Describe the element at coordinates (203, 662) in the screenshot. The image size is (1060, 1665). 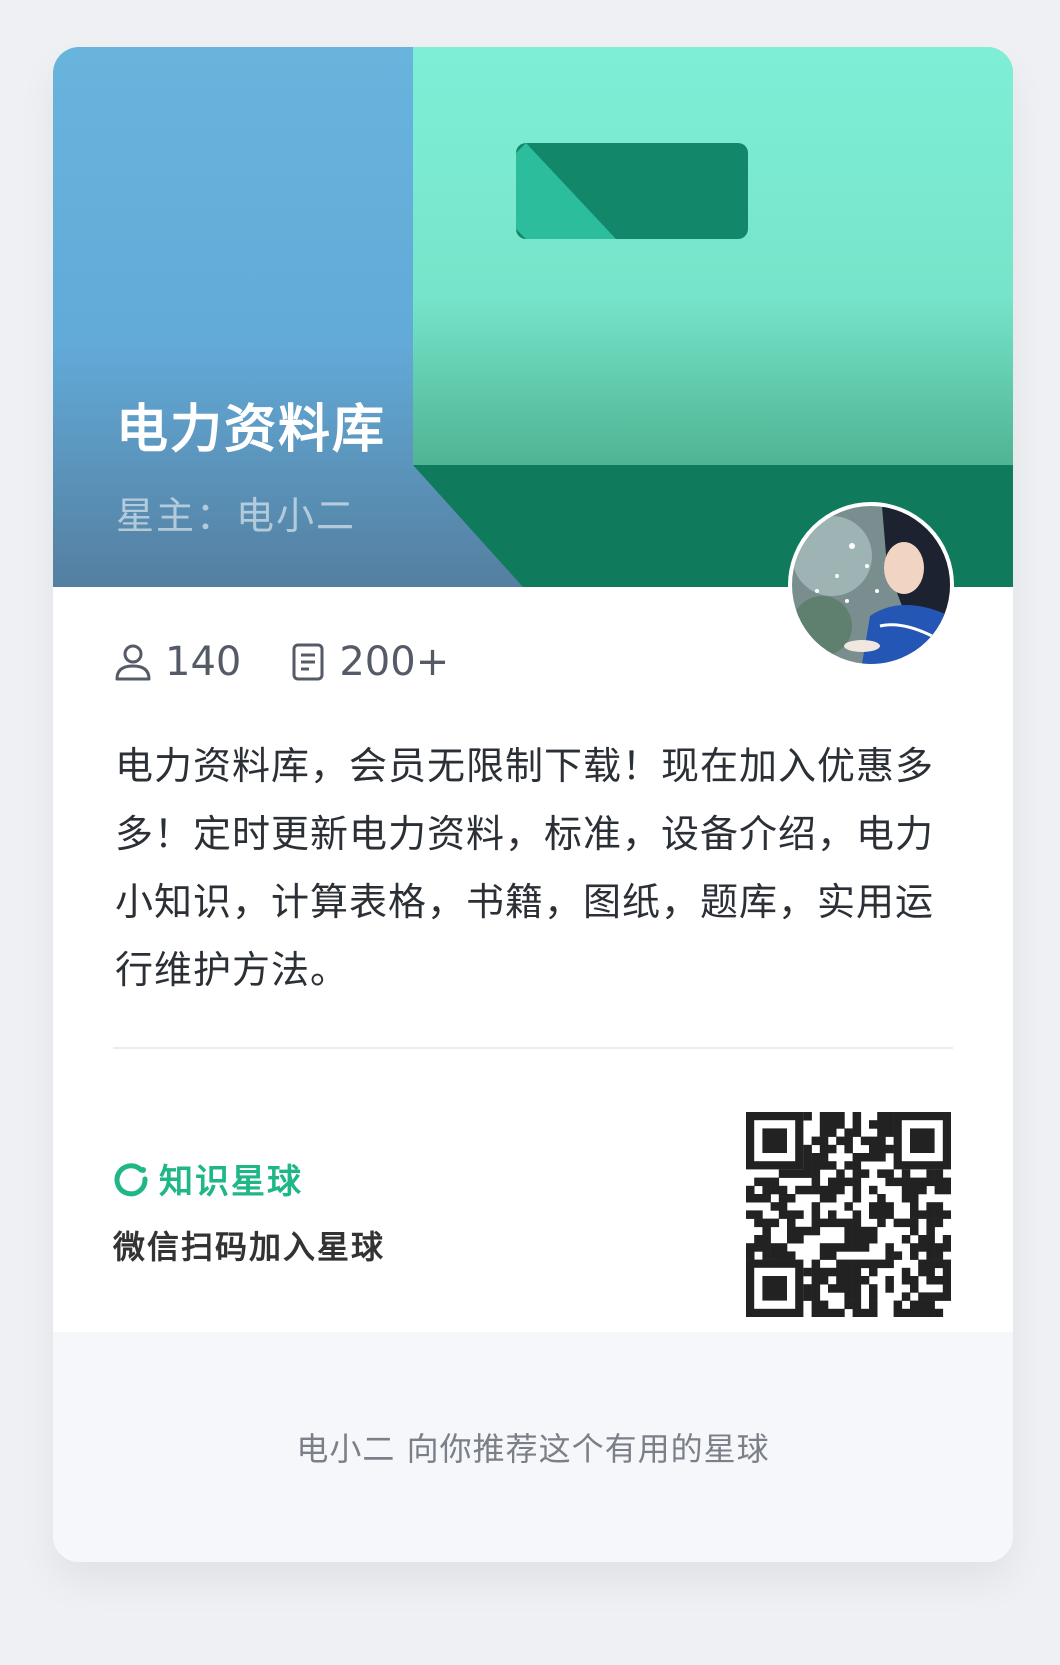
I see `member-count-value: 140` at that location.